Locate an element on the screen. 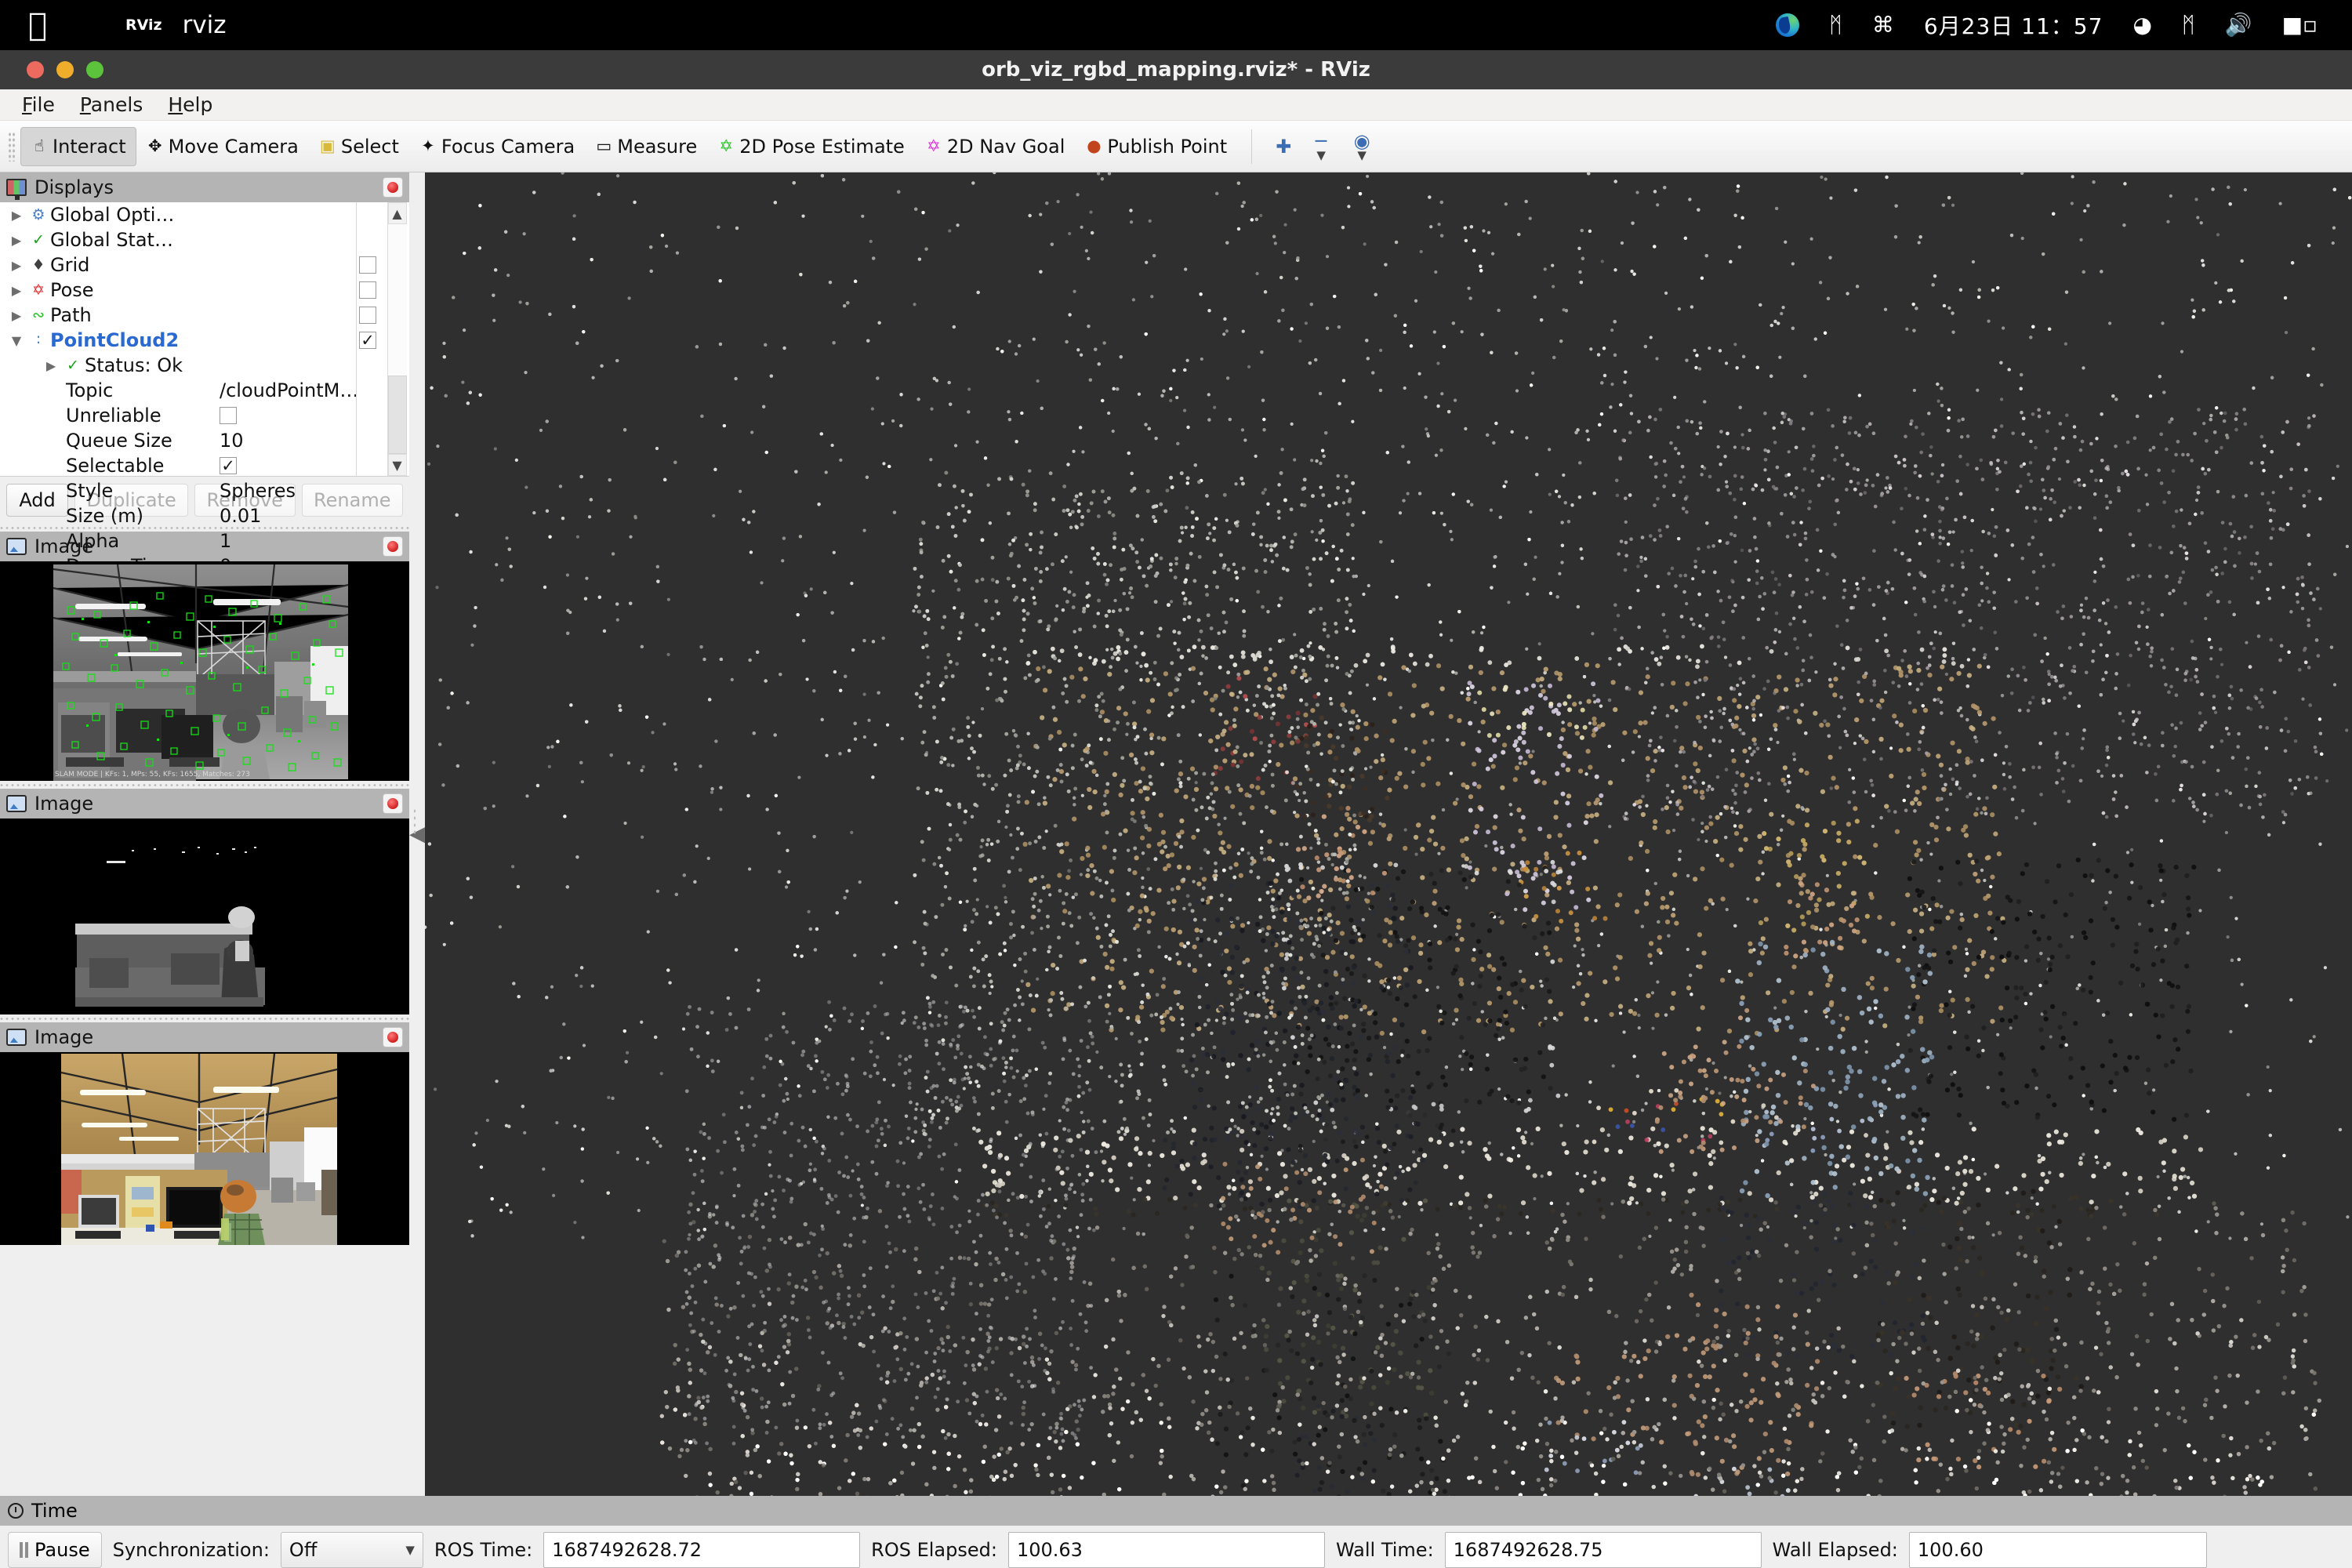  image-panel-2-header: Image is located at coordinates (204, 803).